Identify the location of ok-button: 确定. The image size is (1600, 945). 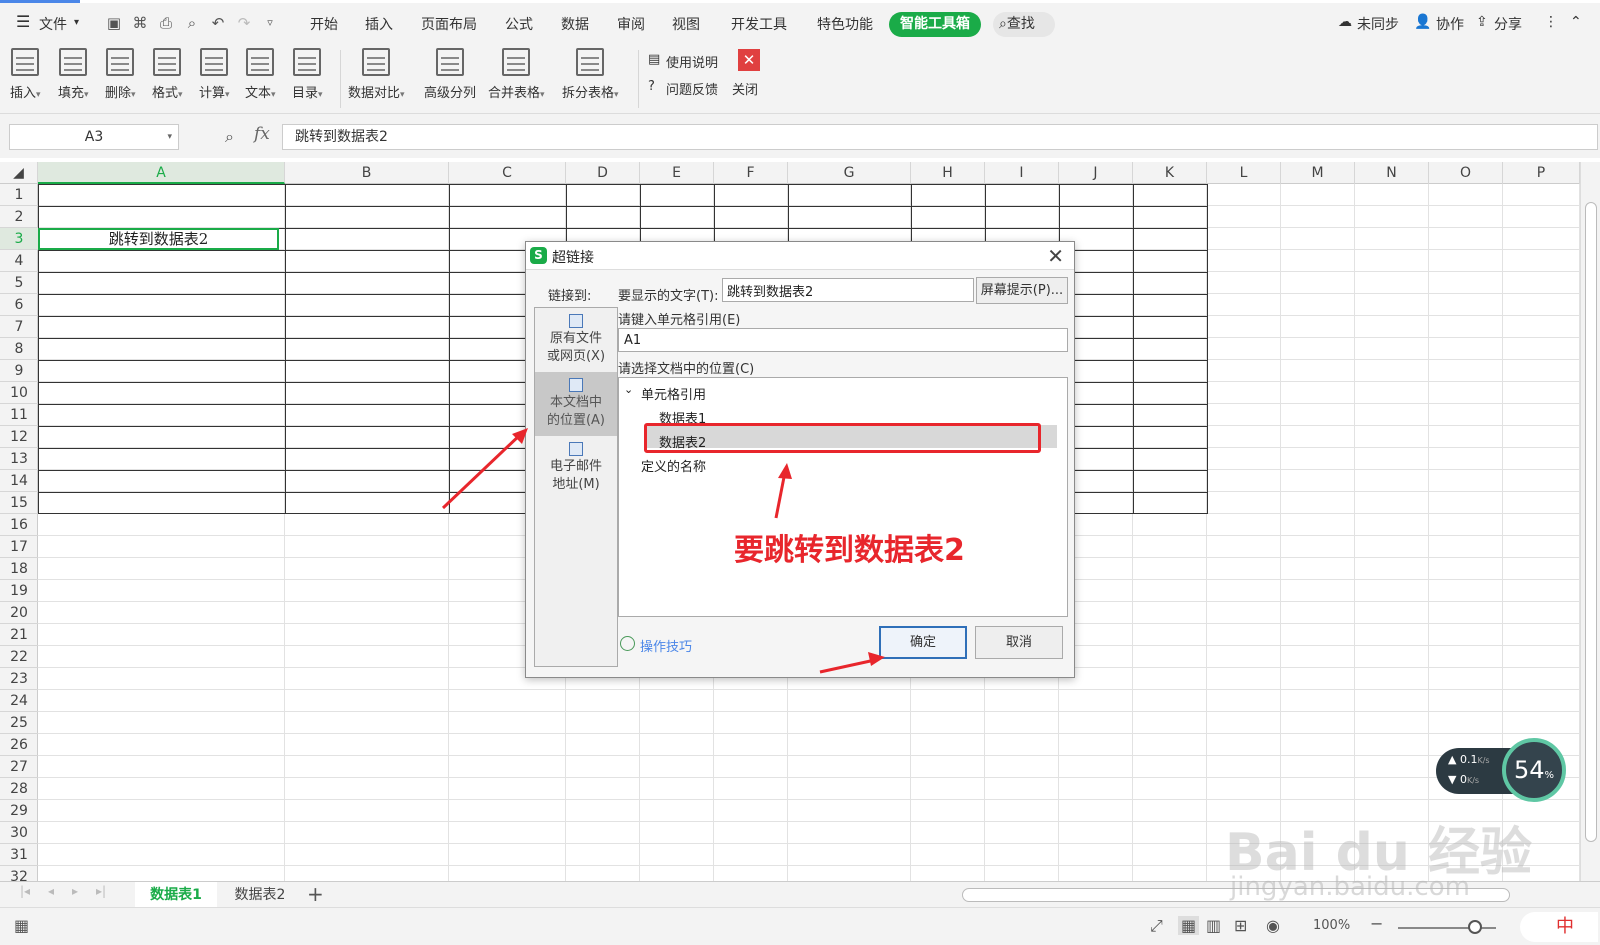
(923, 642).